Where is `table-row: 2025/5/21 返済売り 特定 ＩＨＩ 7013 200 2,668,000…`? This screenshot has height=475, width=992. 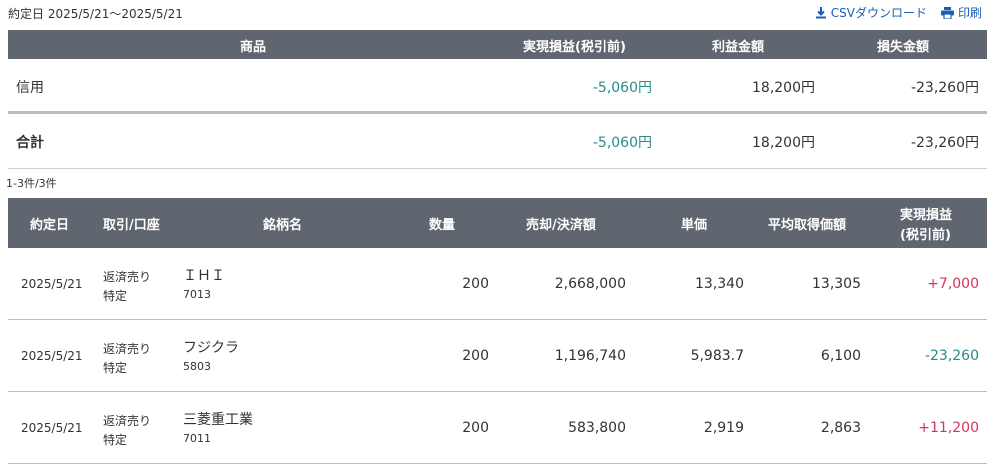
table-row: 2025/5/21 返済売り 特定 ＩＨＩ 7013 200 2,668,000… is located at coordinates (497, 284).